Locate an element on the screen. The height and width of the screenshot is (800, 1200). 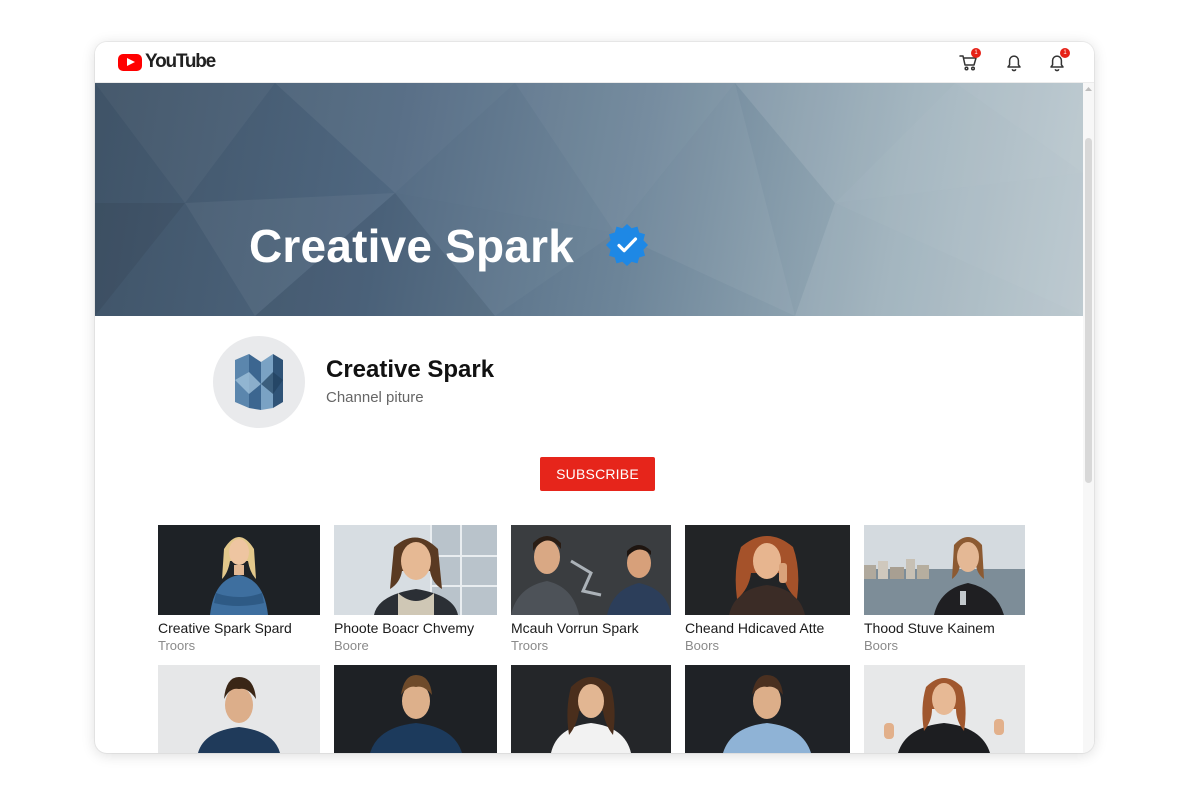
video-title: Thood Stuve Kainem is located at coordinates (929, 628).